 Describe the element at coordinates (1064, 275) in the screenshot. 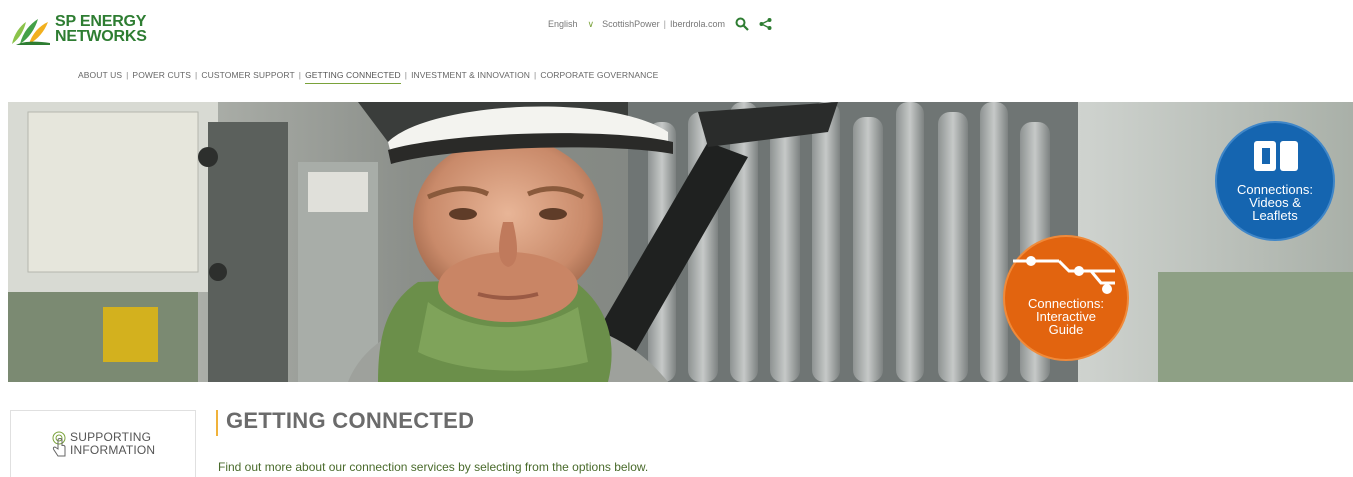

I see `circuit-icon` at that location.